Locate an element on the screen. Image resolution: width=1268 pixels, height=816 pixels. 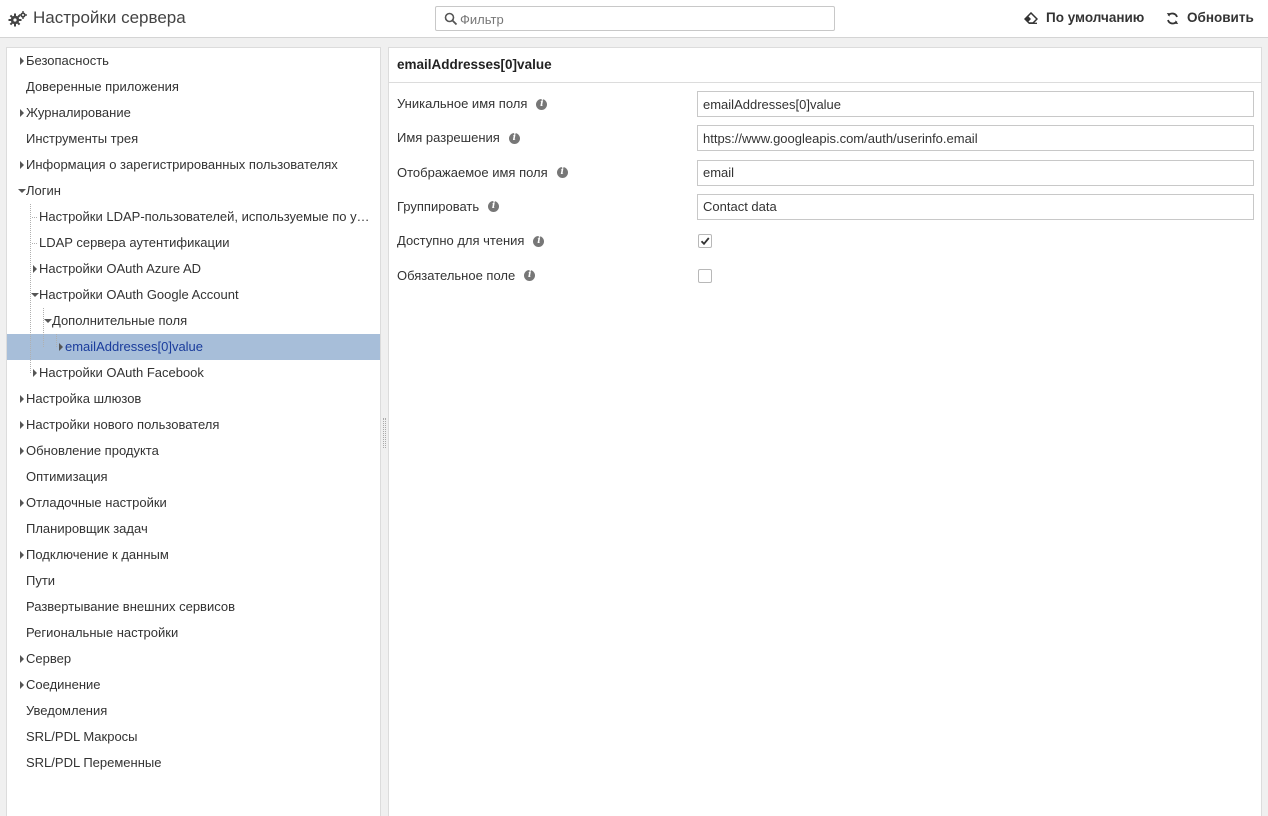
tree-item: Настройки нового пользователя is located at coordinates (193, 425).